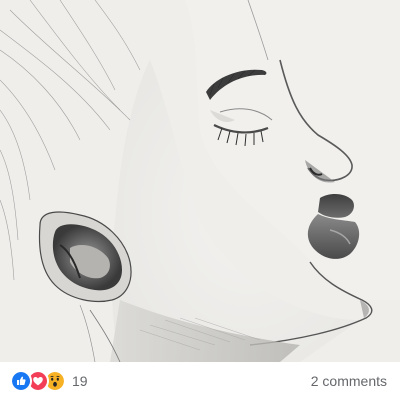 The height and width of the screenshot is (400, 400). What do you see at coordinates (200, 381) in the screenshot?
I see `post-footer: 19 2 comments` at bounding box center [200, 381].